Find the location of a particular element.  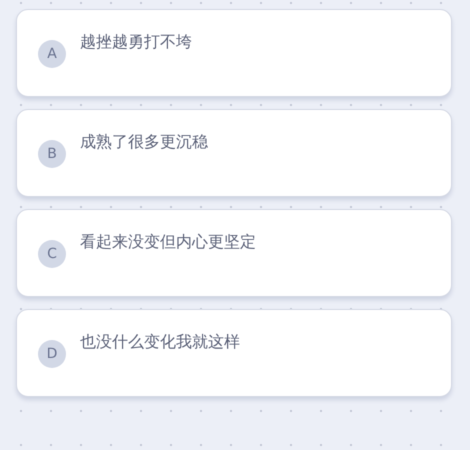

option-text: 越挫越勇打不垮 is located at coordinates (136, 42).